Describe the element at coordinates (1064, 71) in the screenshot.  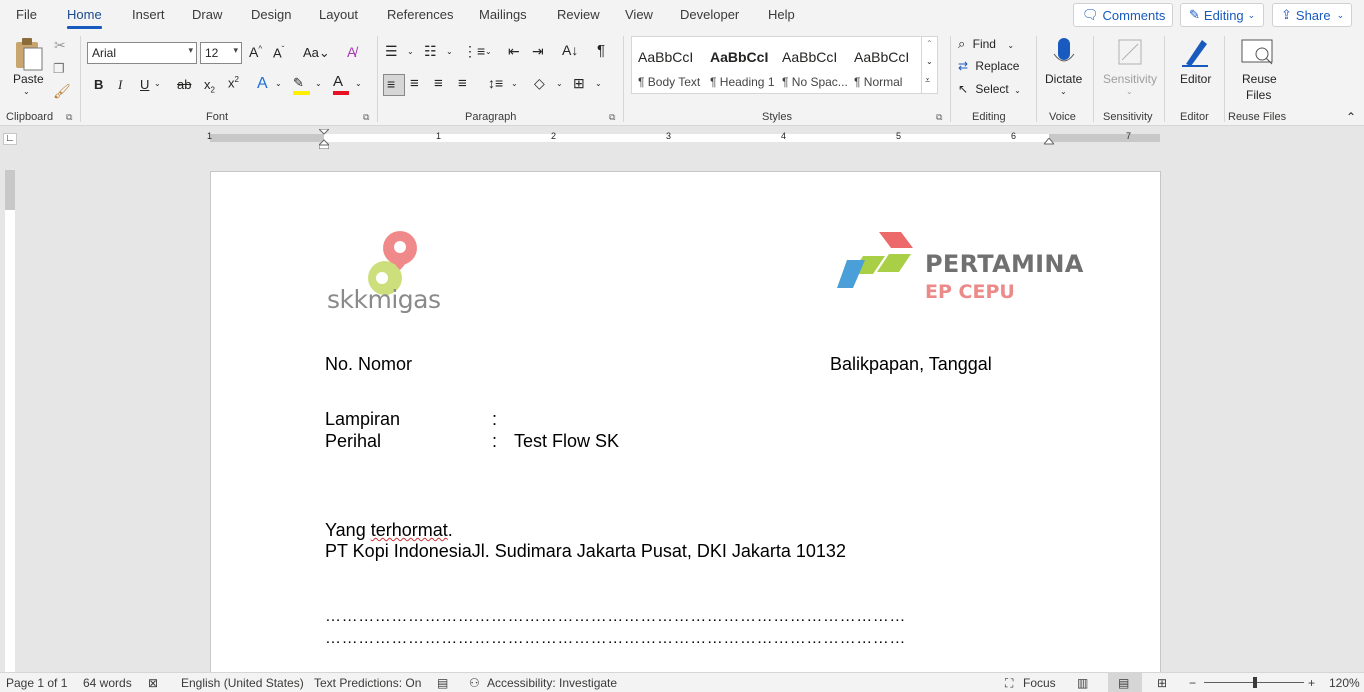
I see `dictate-button: Dictate ⌄` at that location.